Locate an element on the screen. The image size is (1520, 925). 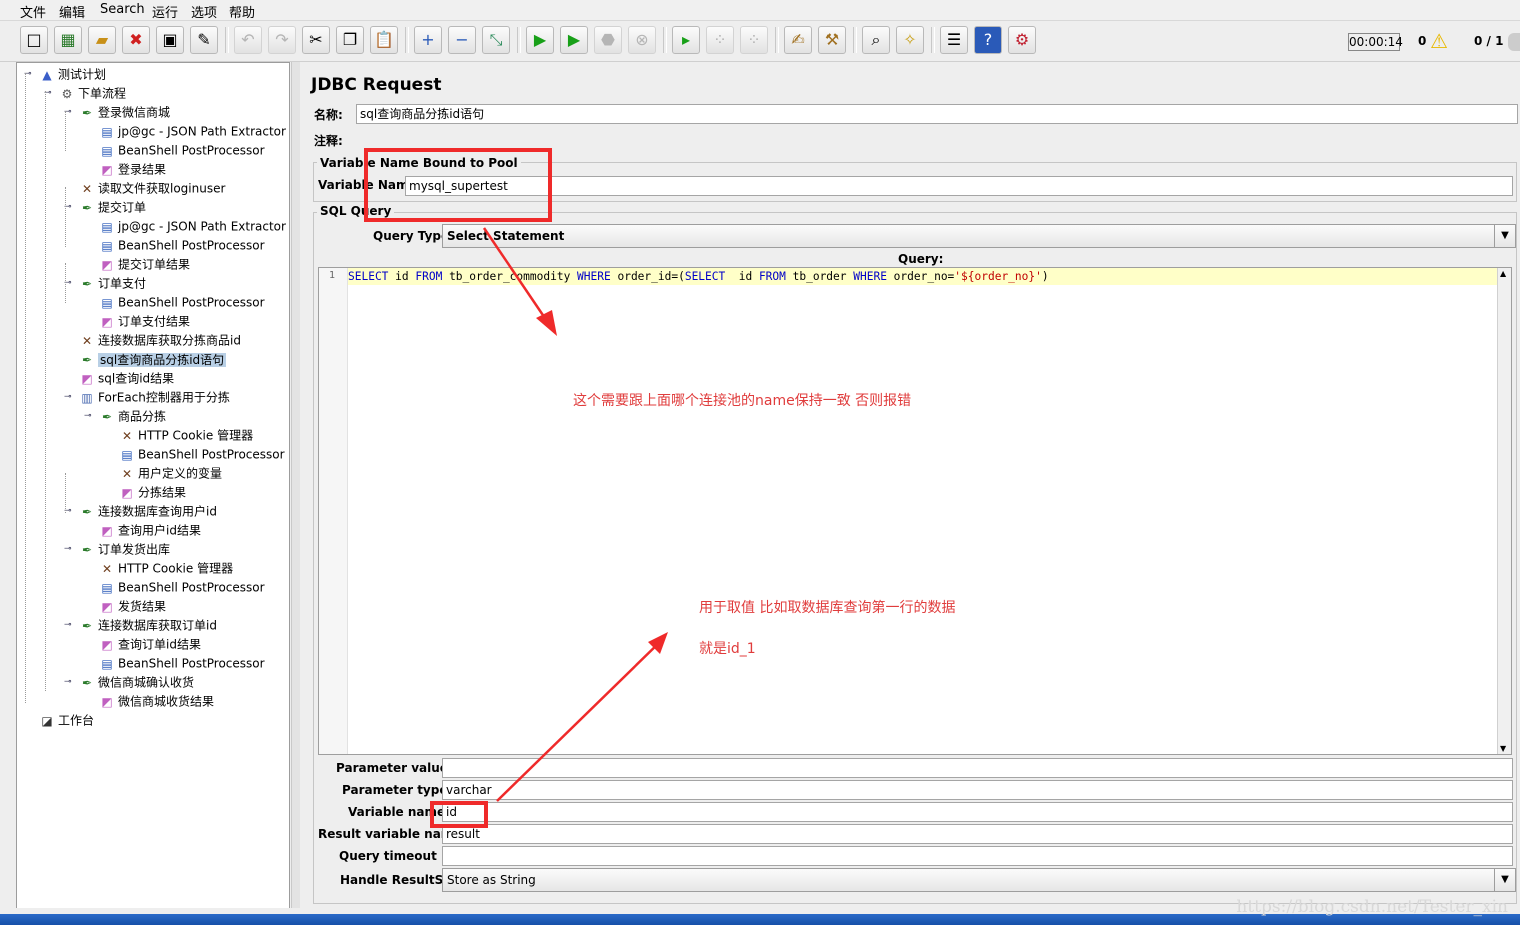
arrow-from-varname-box is located at coordinates (580, 719).